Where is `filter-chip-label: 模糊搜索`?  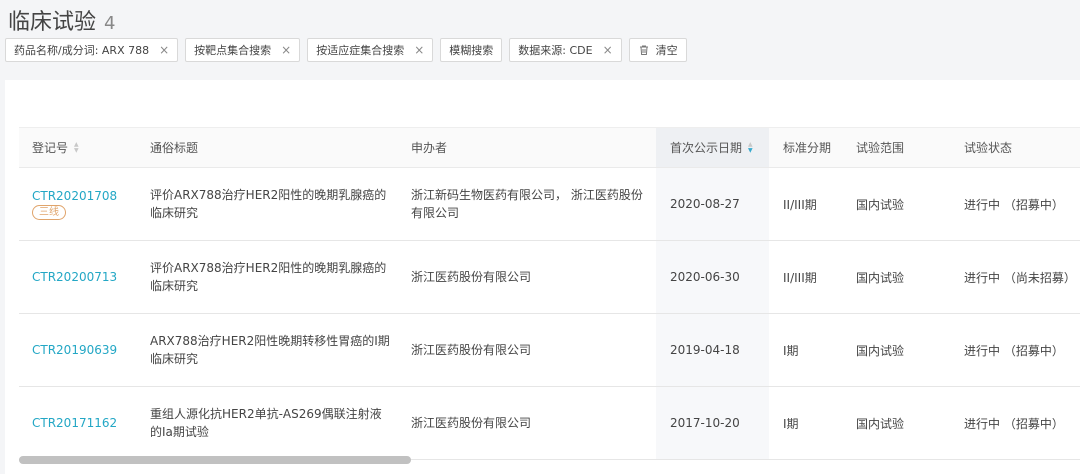 filter-chip-label: 模糊搜索 is located at coordinates (471, 50).